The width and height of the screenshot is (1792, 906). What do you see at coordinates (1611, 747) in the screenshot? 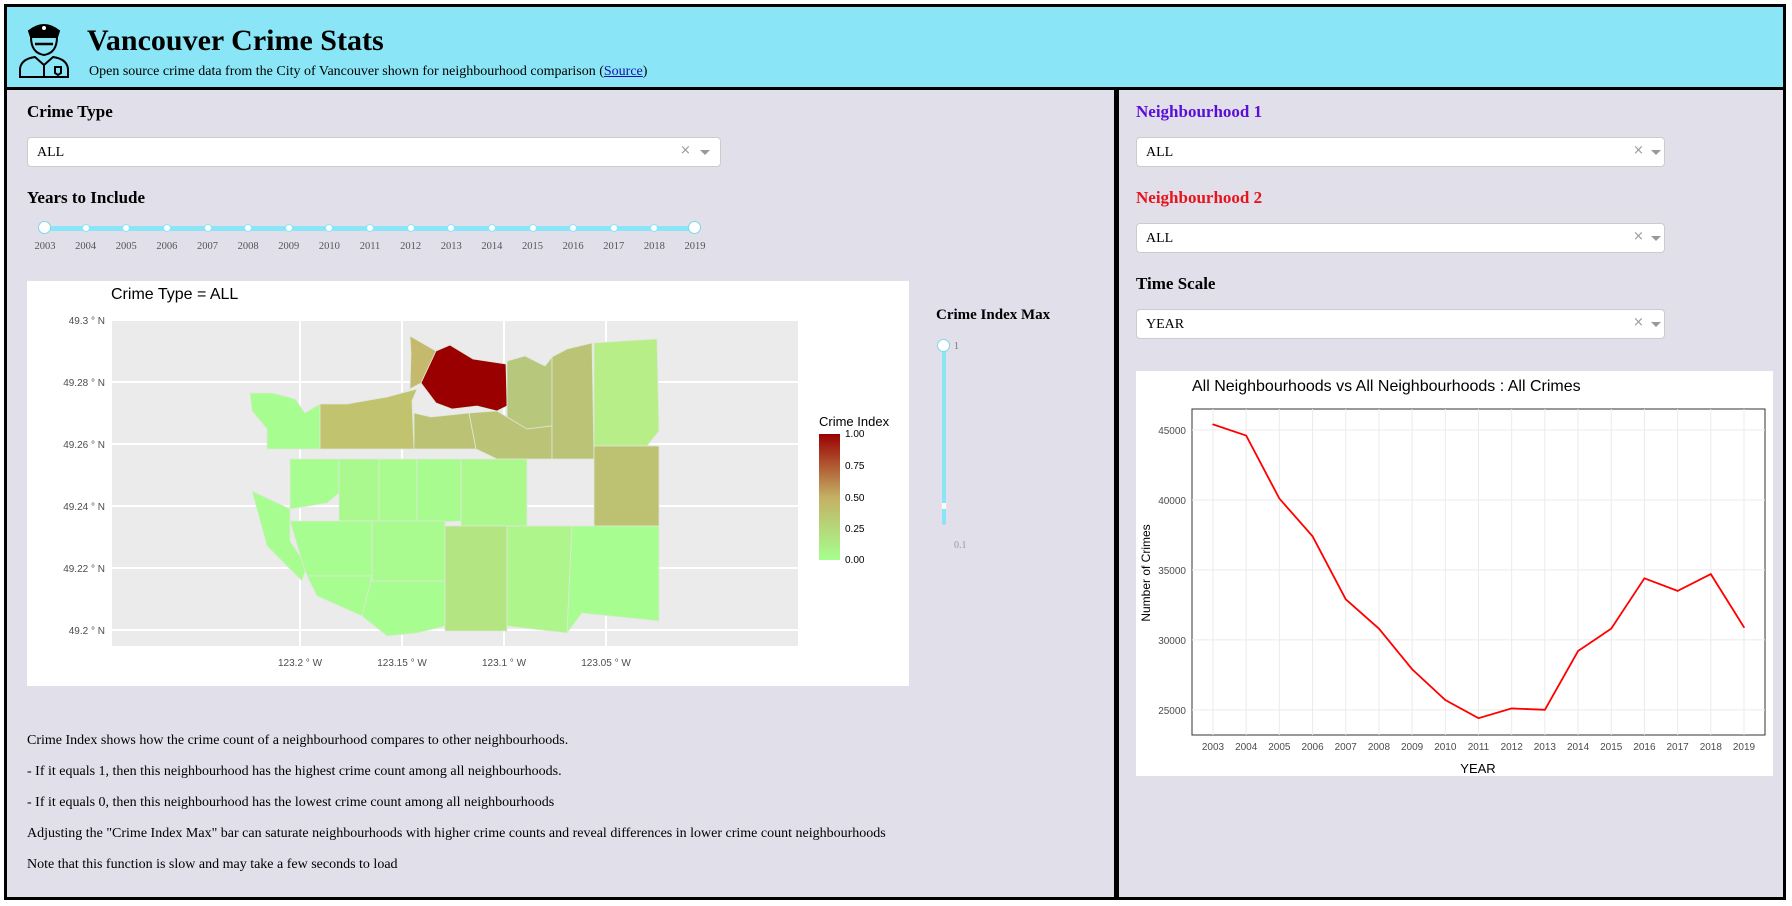
I see `chart-x-tick-label: 2015` at bounding box center [1611, 747].